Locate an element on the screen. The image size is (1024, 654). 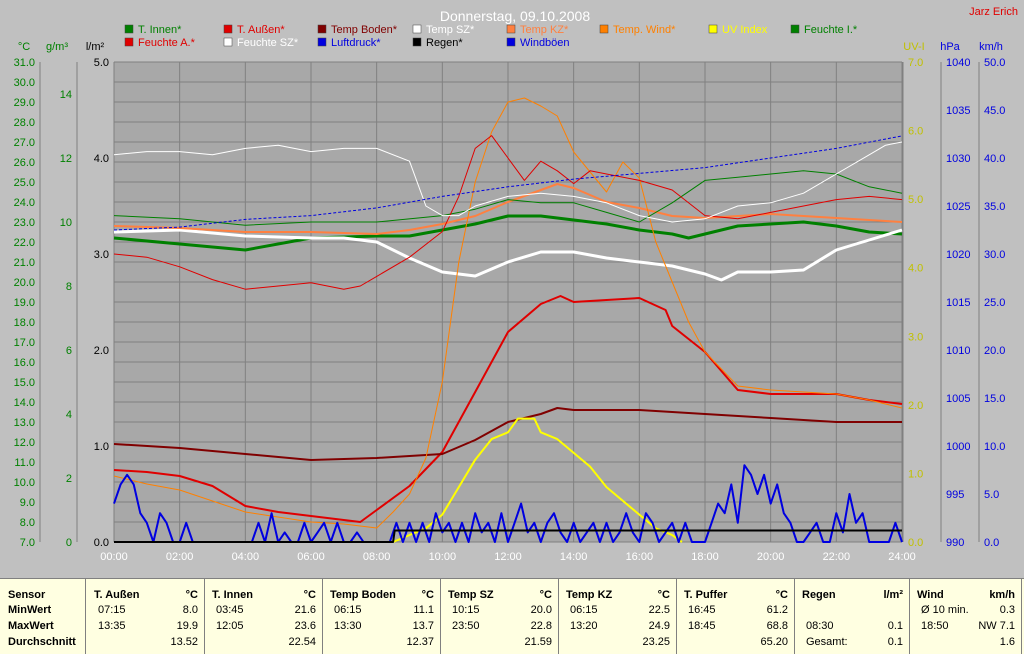
stats-column-title: T. Innen is located at coordinates (232, 595).